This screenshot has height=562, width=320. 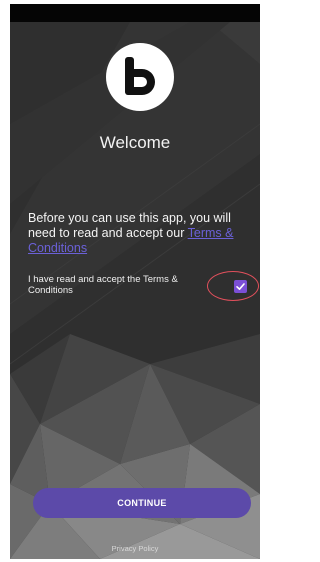 I want to click on b-logo-icon, so click(x=140, y=77).